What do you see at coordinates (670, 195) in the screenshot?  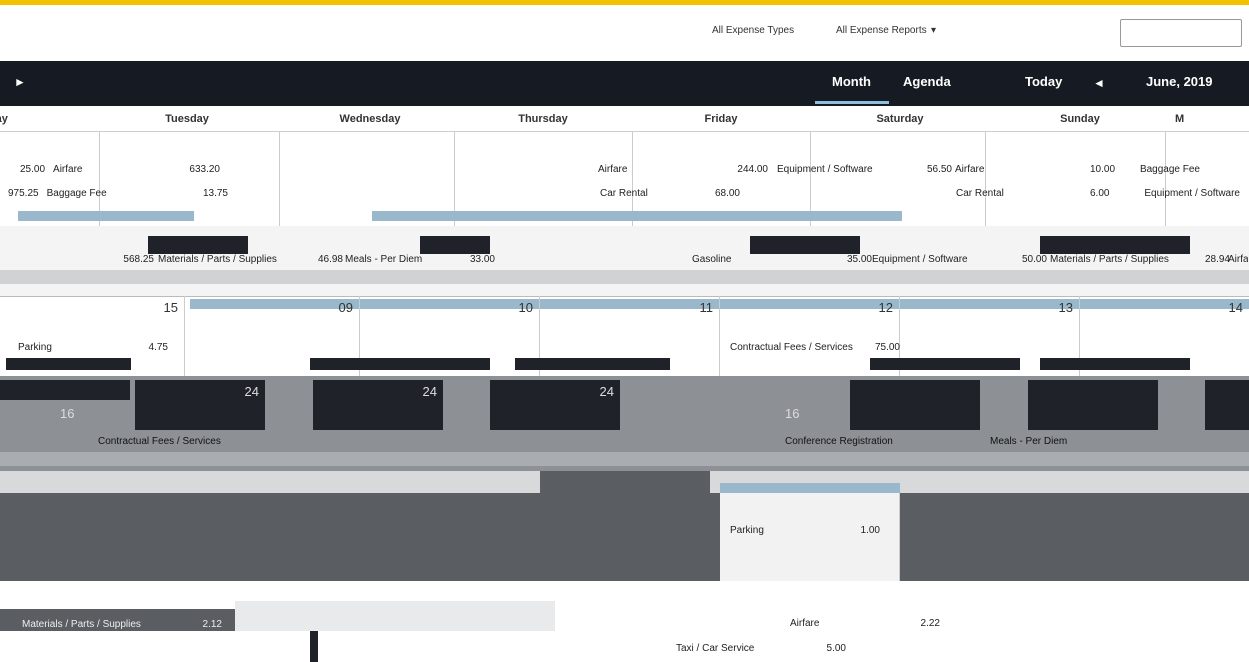 I see `expense-event: Car Rental 68.00` at bounding box center [670, 195].